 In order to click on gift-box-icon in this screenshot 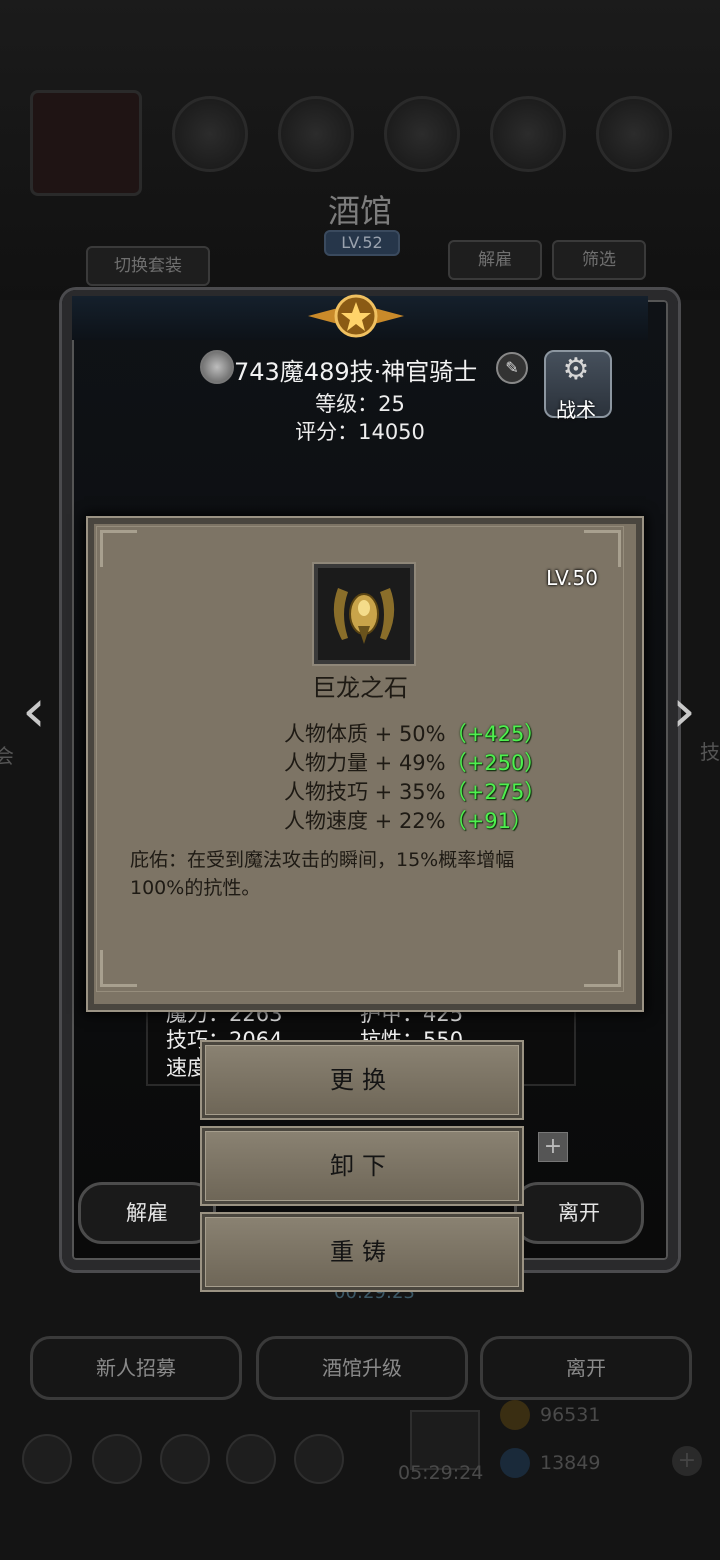, I will do `click(445, 1440)`.